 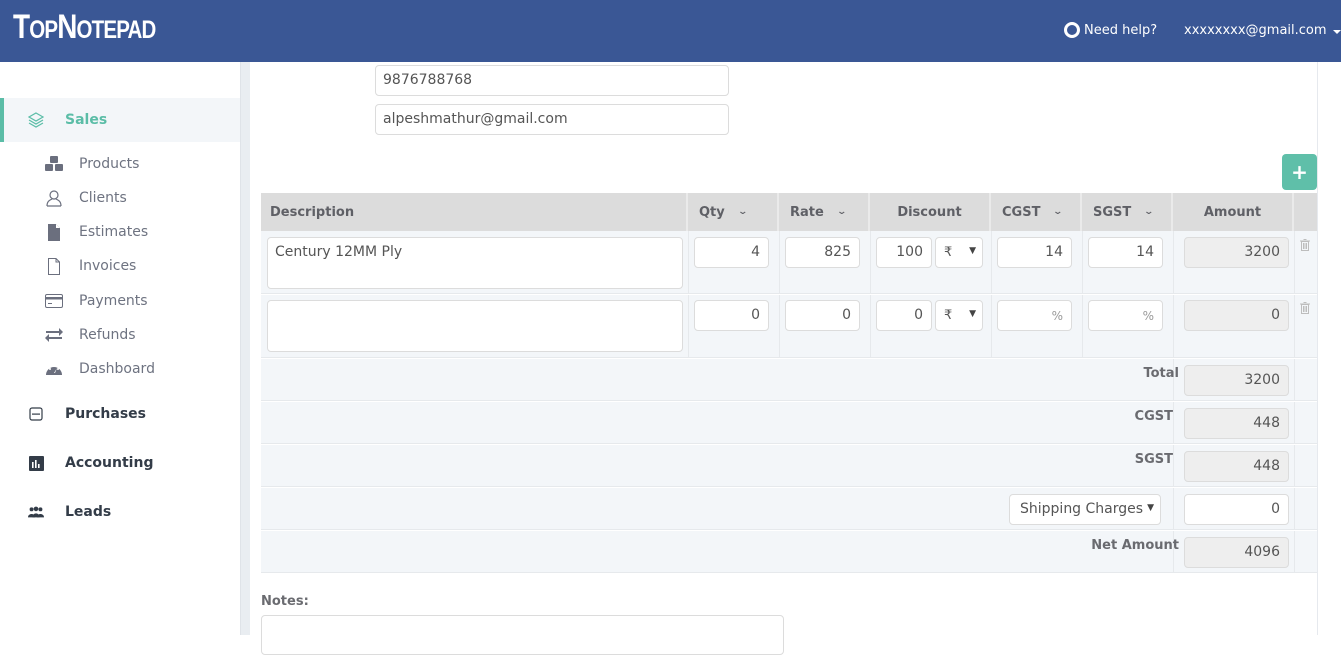 I want to click on amount-field: 0, so click(x=1236, y=315).